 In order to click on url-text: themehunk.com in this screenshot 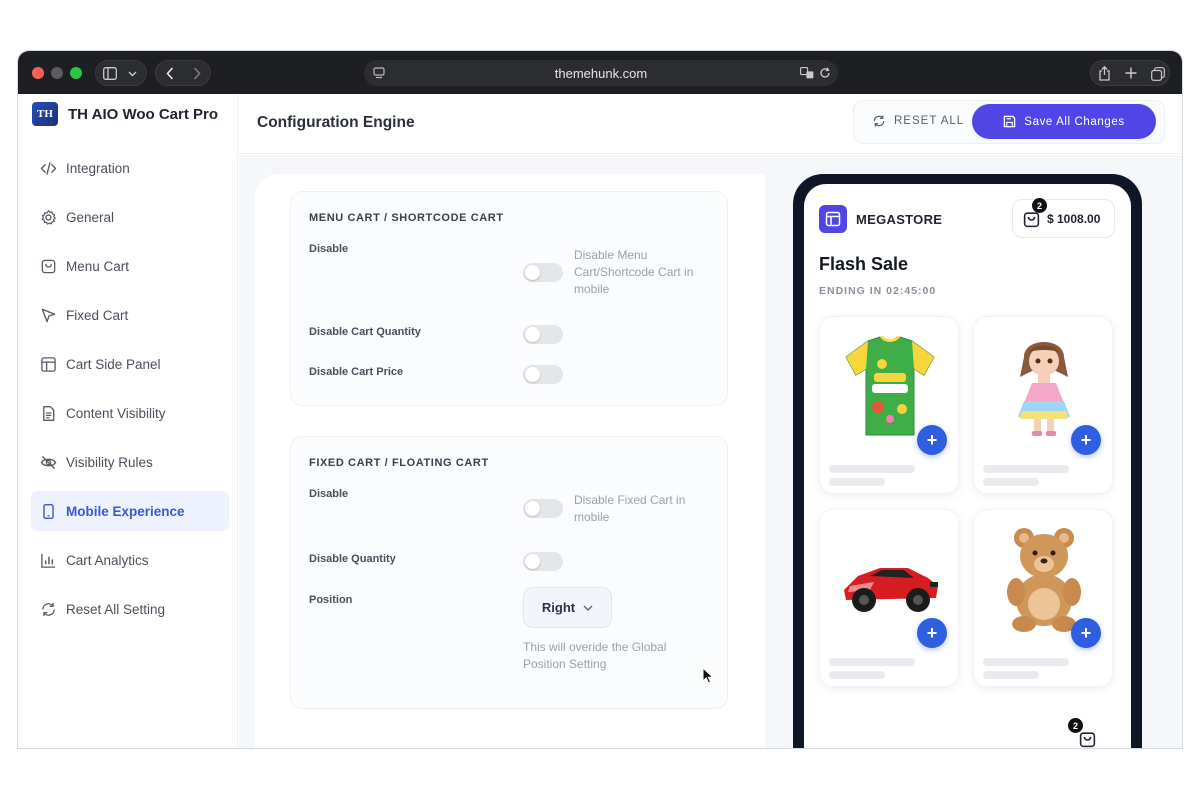, I will do `click(601, 73)`.